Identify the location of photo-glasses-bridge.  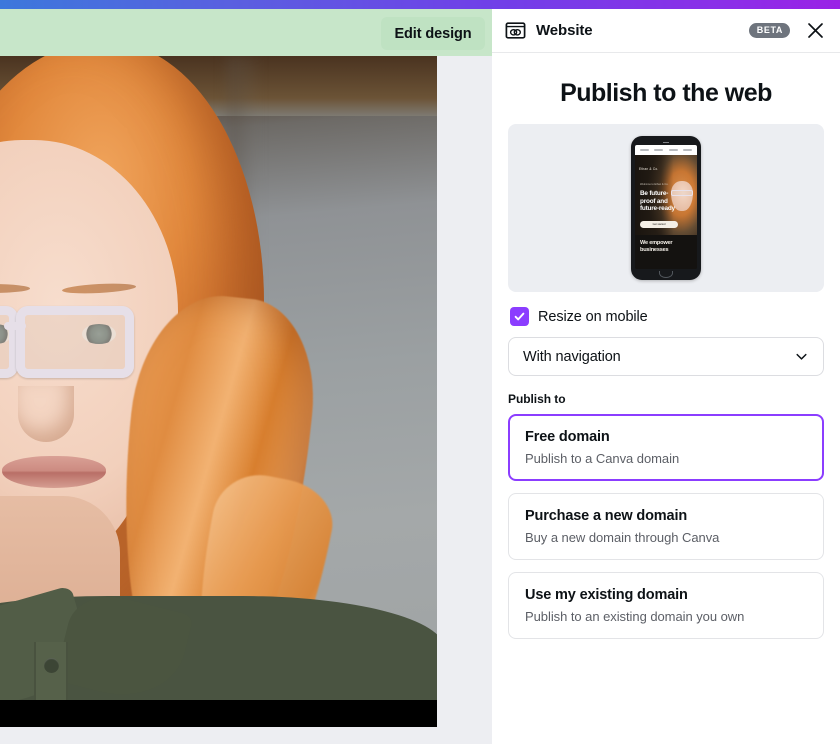
(15, 326).